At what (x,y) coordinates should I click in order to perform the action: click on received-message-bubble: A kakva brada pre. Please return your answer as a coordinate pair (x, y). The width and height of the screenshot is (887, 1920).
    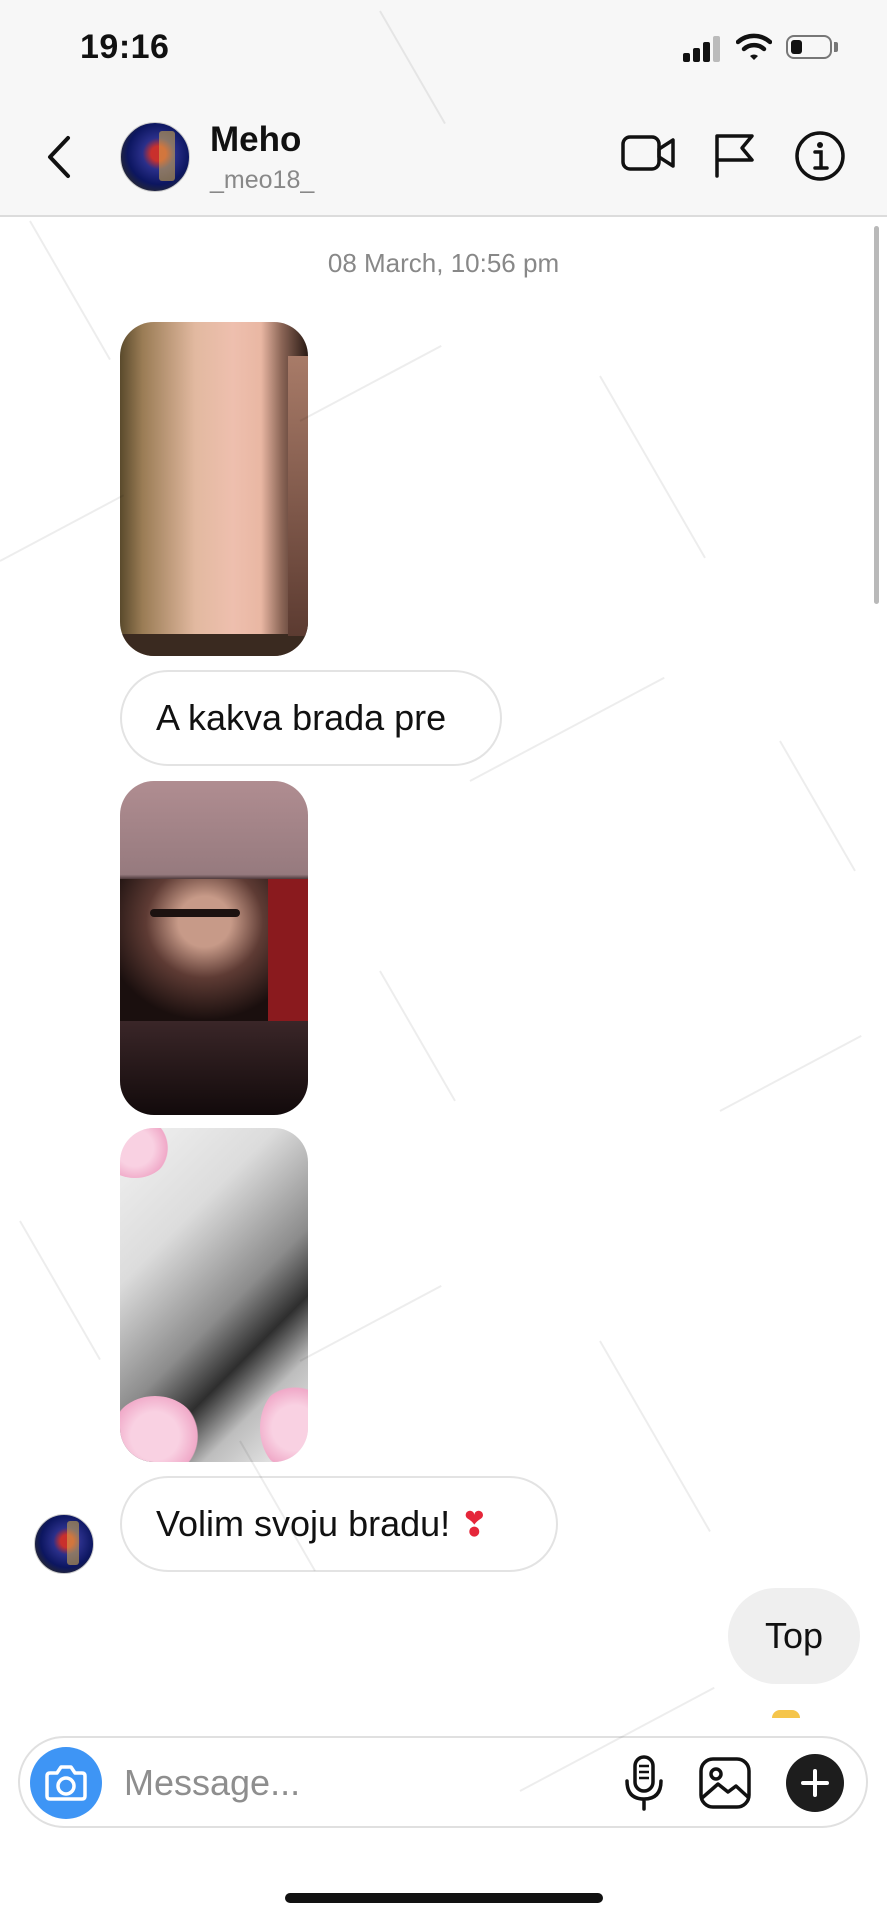
    Looking at the image, I should click on (311, 718).